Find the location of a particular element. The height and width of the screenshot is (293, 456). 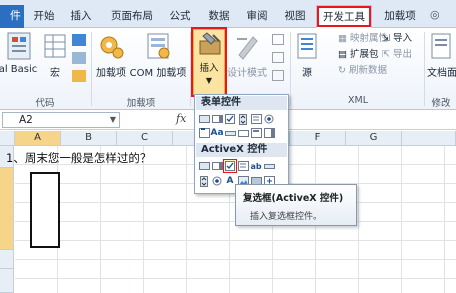

export-button: ⇱ 导出 is located at coordinates (397, 55).